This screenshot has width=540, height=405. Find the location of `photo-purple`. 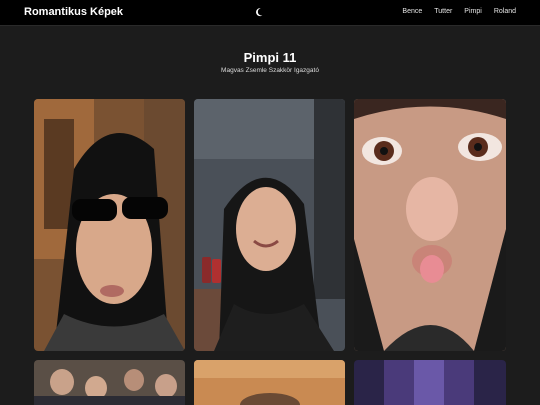

photo-purple is located at coordinates (430, 382).